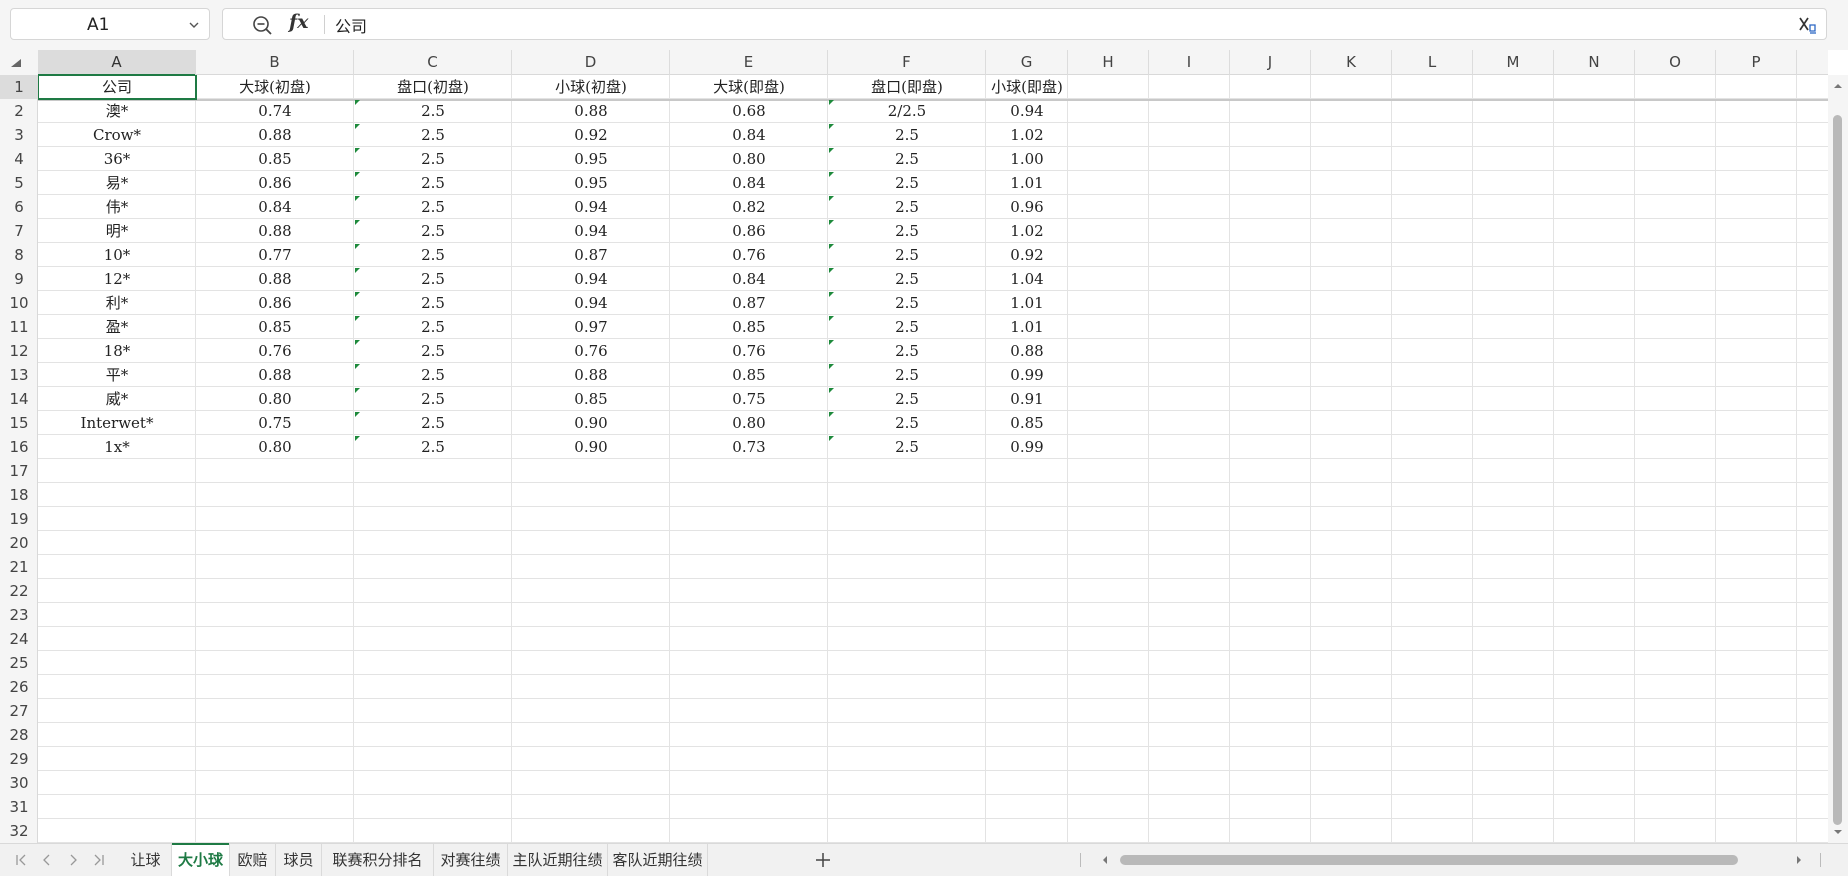 This screenshot has height=876, width=1848. Describe the element at coordinates (591, 183) in the screenshot. I see `table-cell: 0.95` at that location.